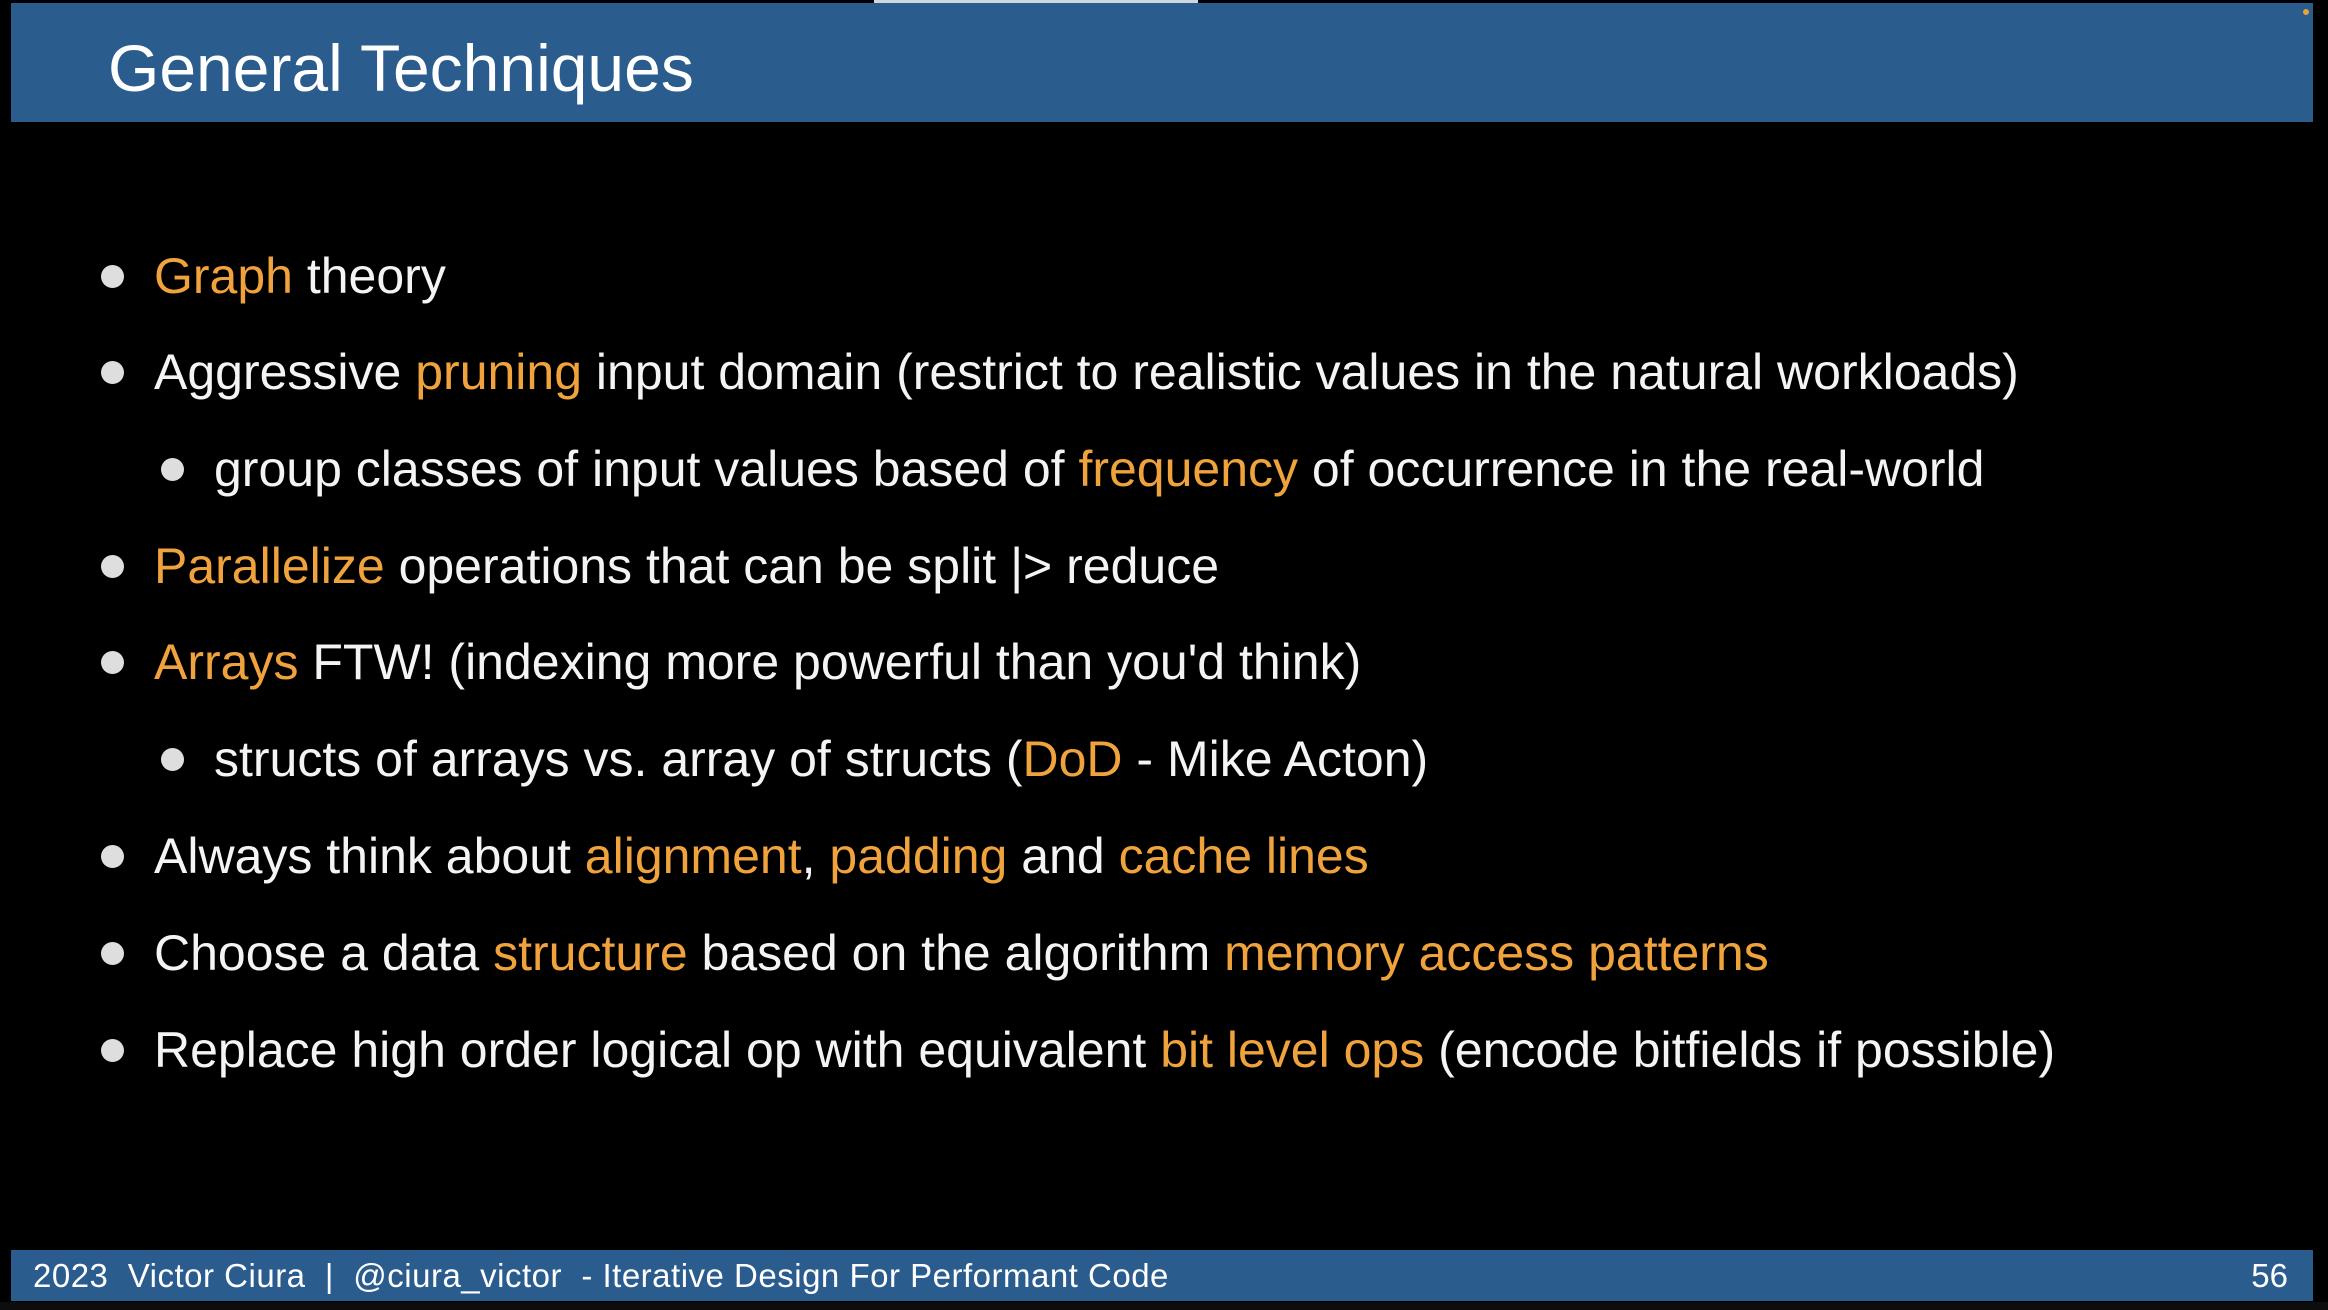 This screenshot has height=1310, width=2328. What do you see at coordinates (802, 566) in the screenshot?
I see `bullet-text-segment: operations that can be split |> reduce` at bounding box center [802, 566].